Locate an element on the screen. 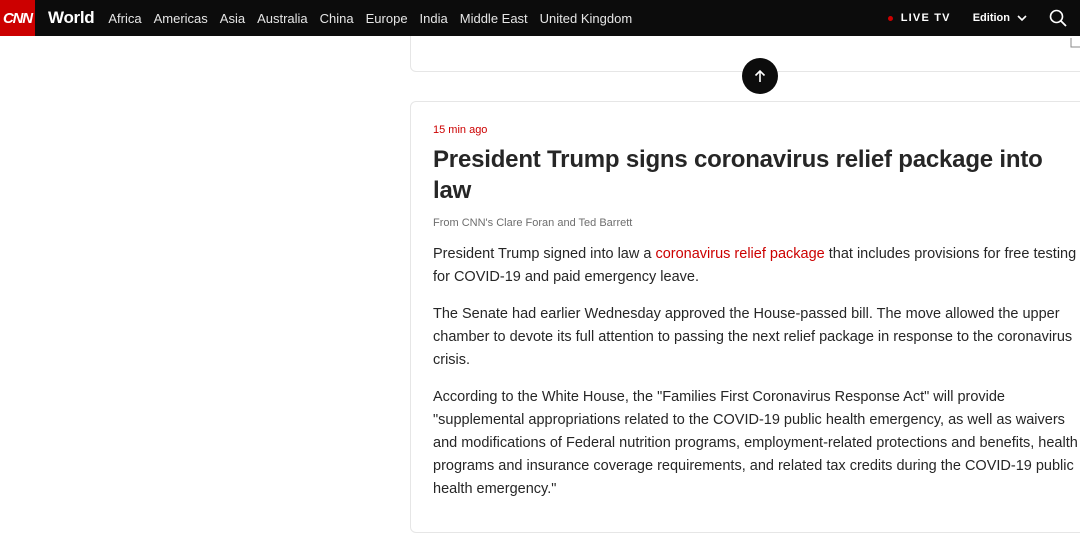  live-tv-label: LIVE TV is located at coordinates (925, 18).